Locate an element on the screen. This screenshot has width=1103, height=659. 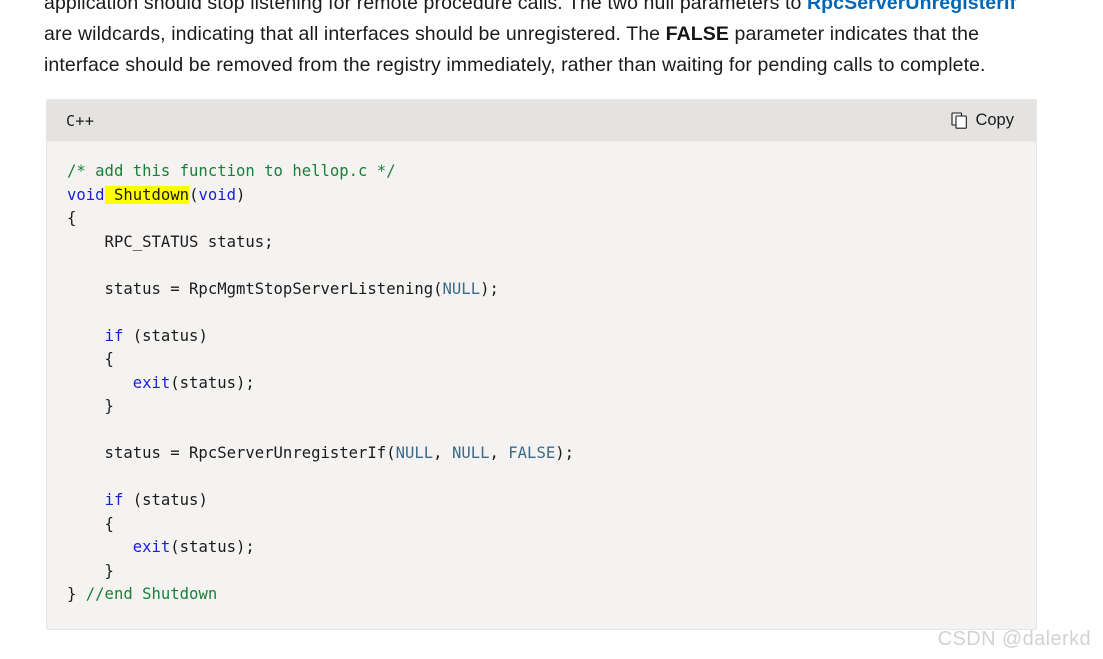
code-line: void Shutdown(void) is located at coordinates (156, 194).